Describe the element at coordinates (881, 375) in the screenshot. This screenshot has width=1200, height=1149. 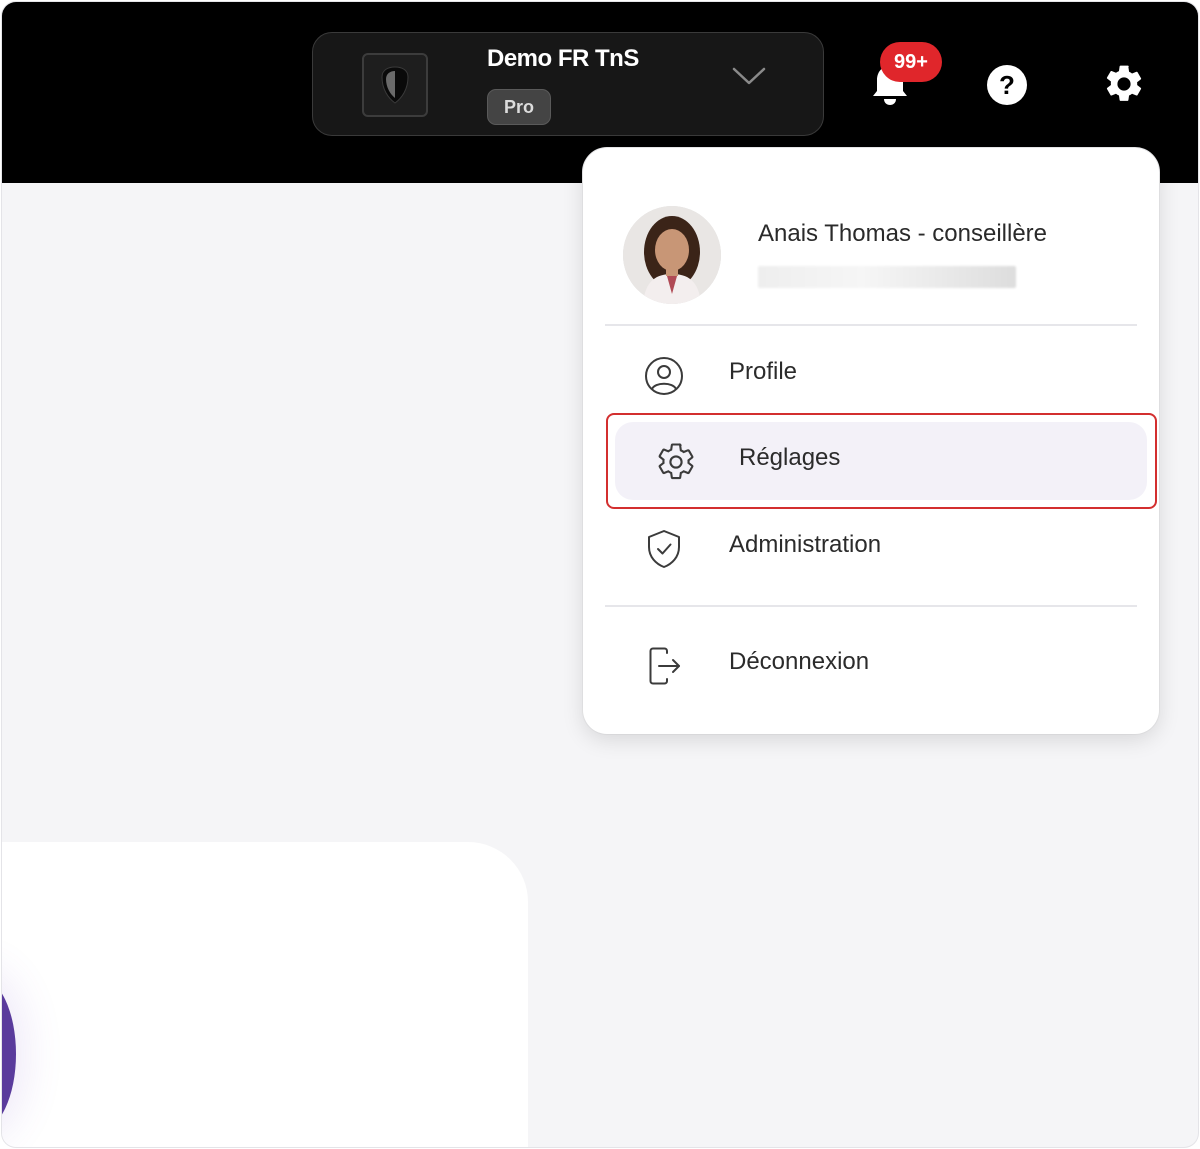
I see `menu-item-profile: Profile` at that location.